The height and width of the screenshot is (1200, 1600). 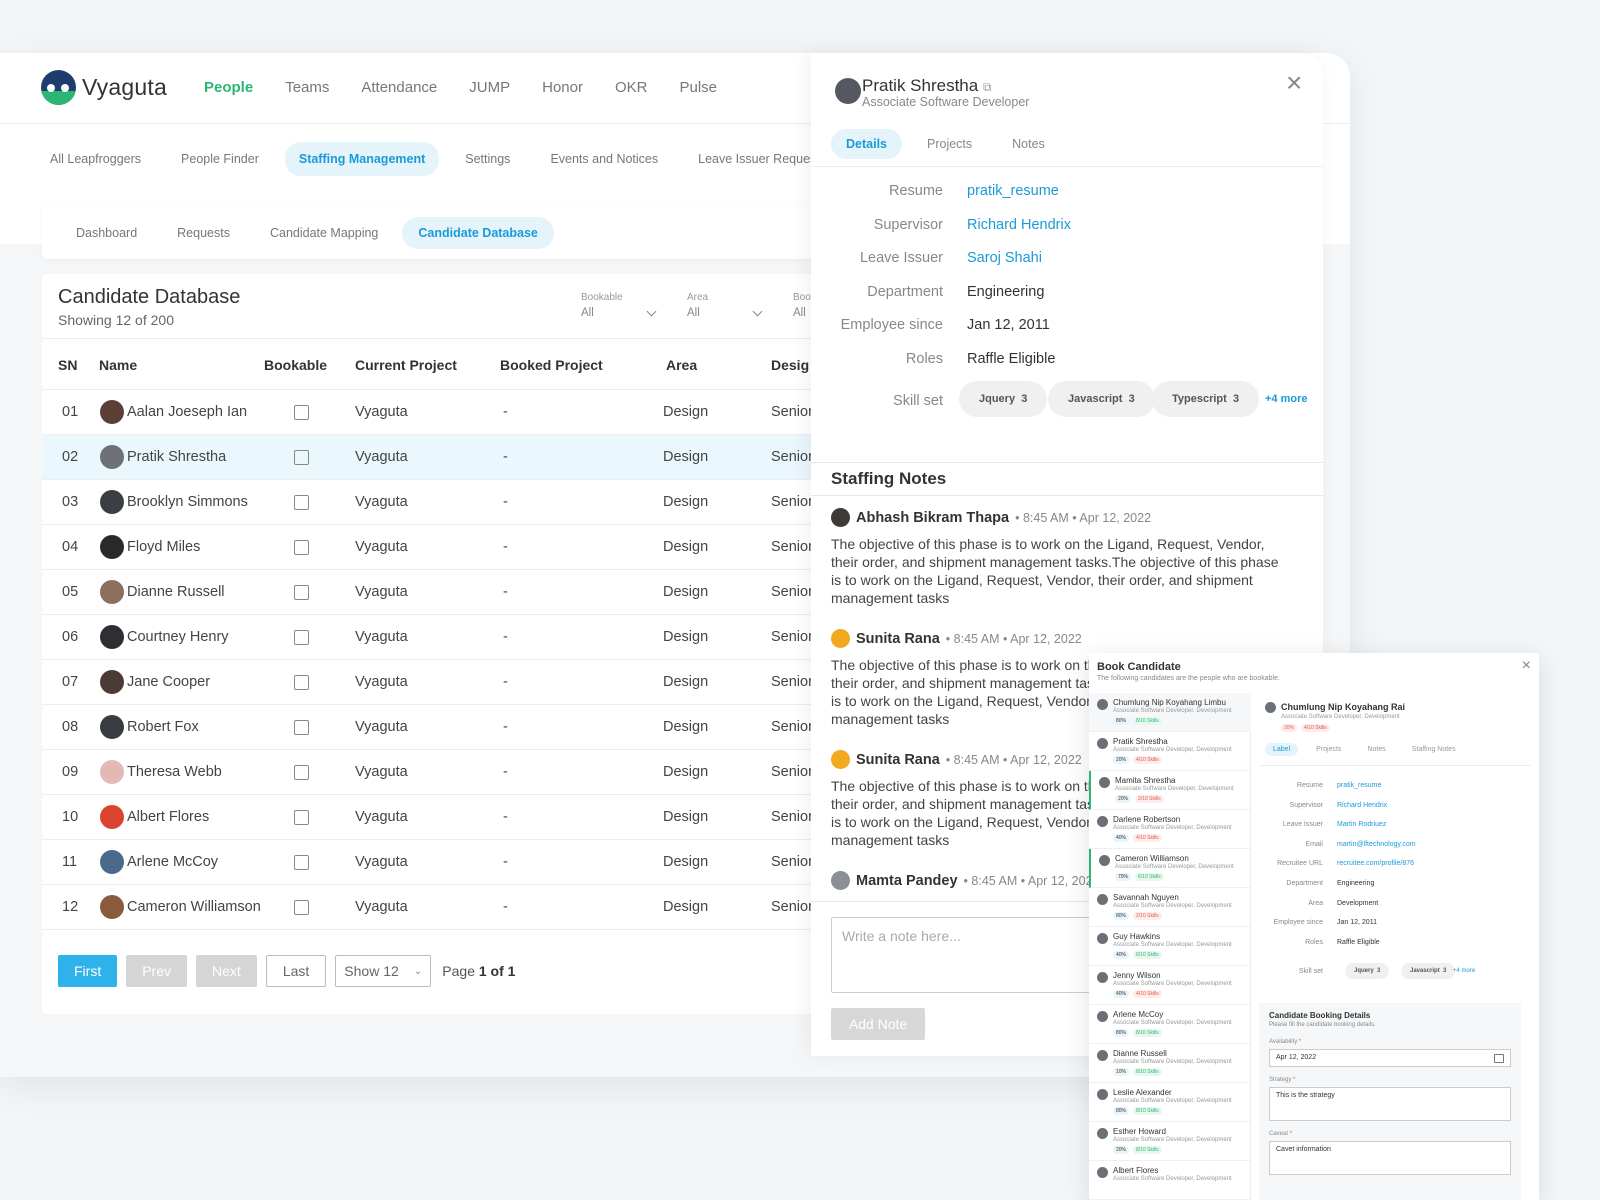 What do you see at coordinates (442, 727) in the screenshot?
I see `table-row: 08 Robert Fox Vyaguta - Design Senior` at bounding box center [442, 727].